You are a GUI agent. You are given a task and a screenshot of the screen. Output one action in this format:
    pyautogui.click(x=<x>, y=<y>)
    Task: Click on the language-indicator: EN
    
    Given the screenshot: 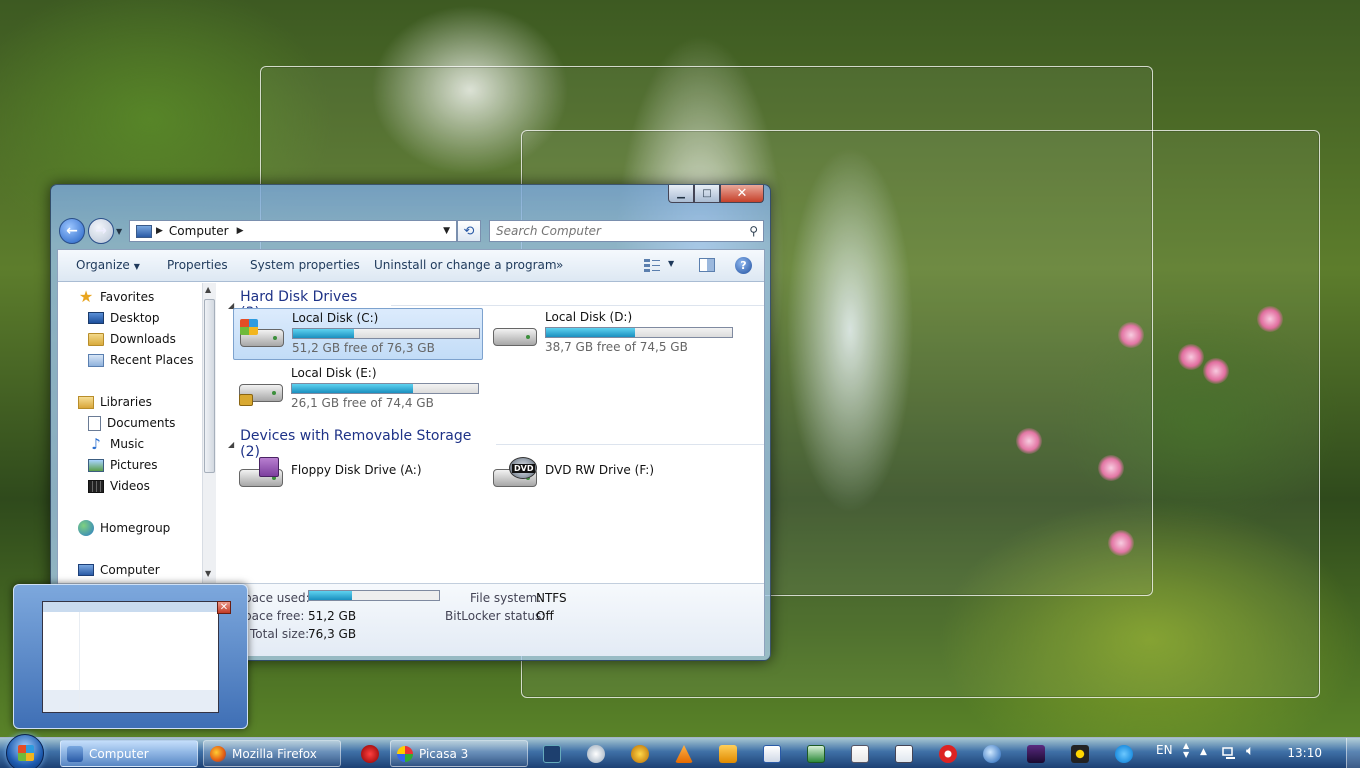 What is the action you would take?
    pyautogui.click(x=1164, y=750)
    